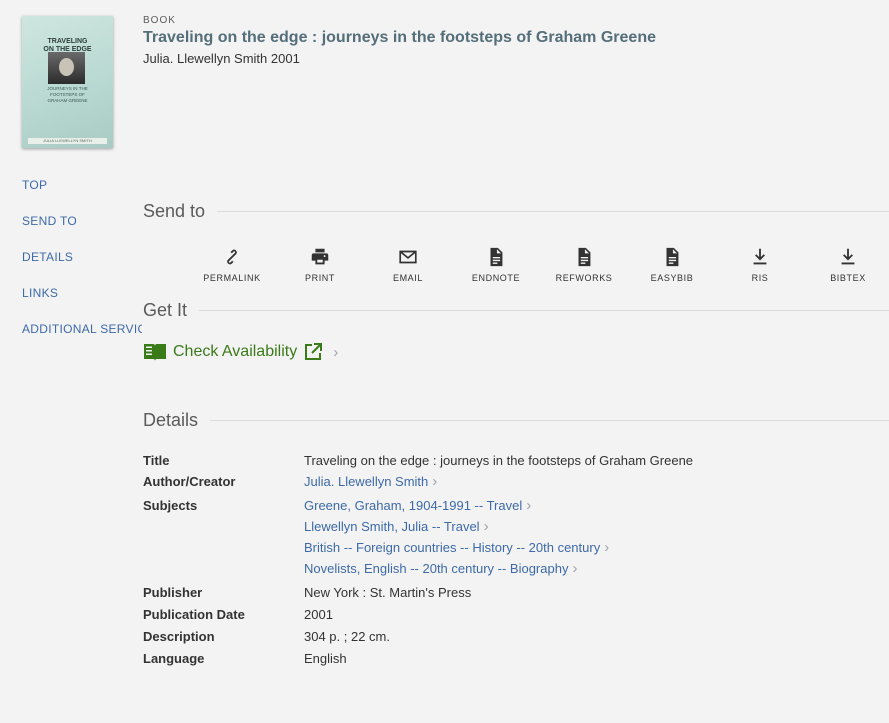  I want to click on bibtex-button: BIBTEX, so click(846, 264).